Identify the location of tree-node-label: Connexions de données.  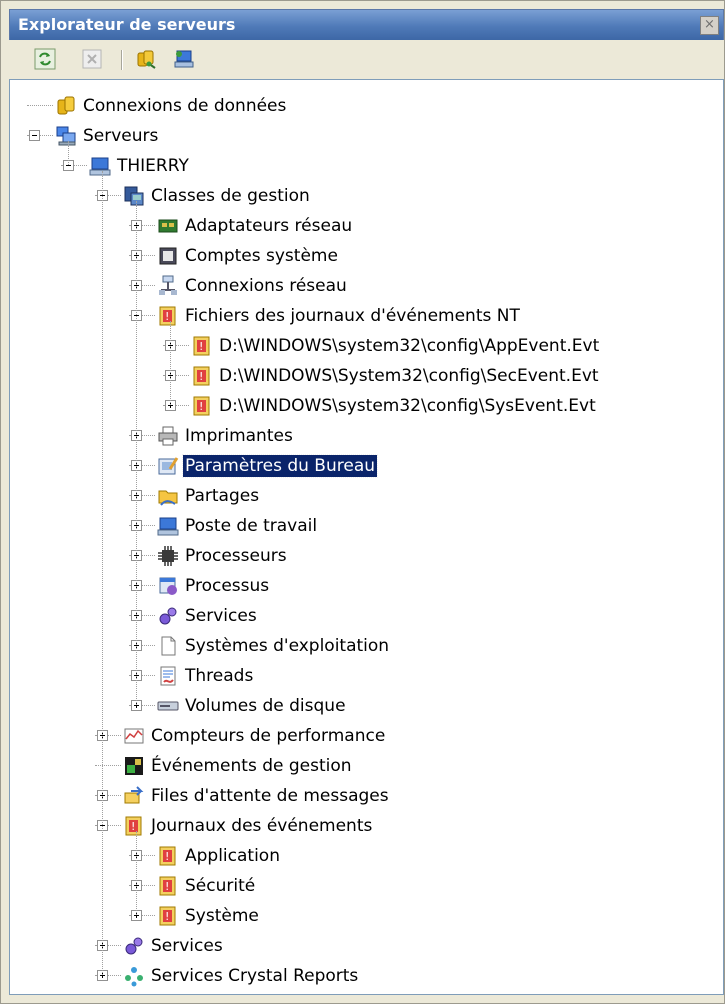
(184, 106).